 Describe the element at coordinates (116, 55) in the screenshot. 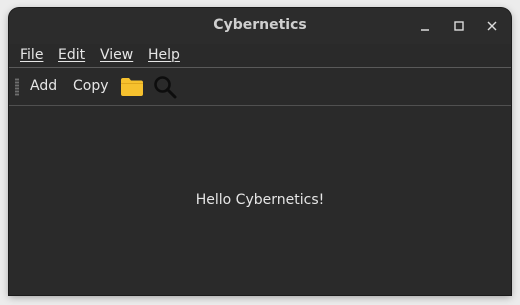

I see `menu-view: View` at that location.